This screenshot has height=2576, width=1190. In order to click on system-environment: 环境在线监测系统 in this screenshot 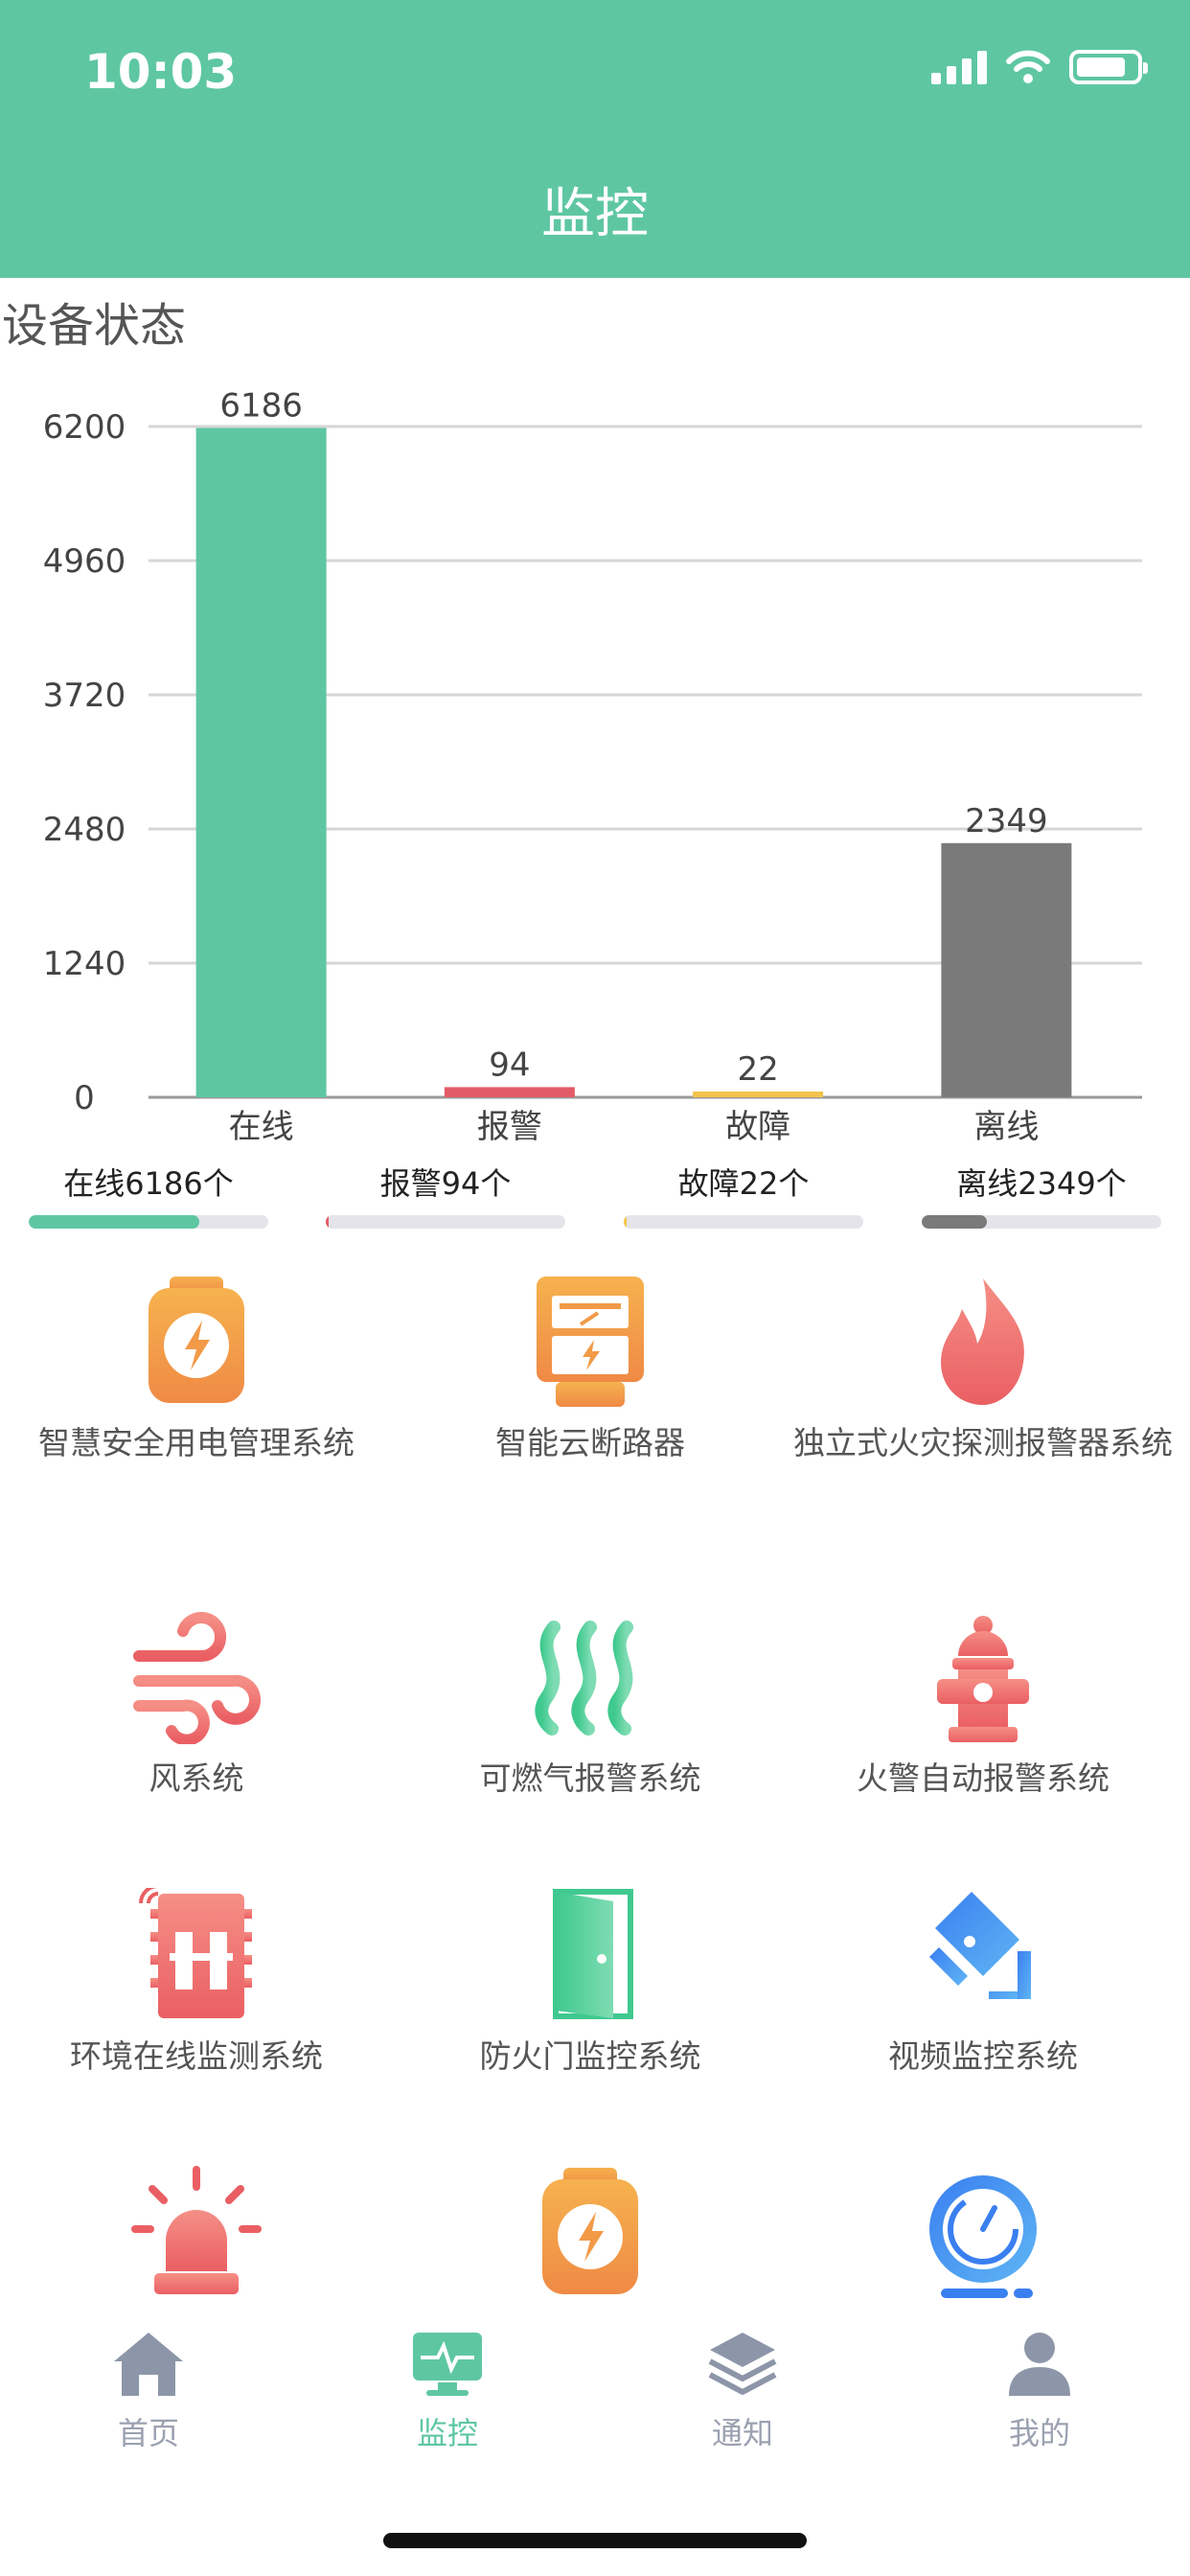, I will do `click(197, 1984)`.